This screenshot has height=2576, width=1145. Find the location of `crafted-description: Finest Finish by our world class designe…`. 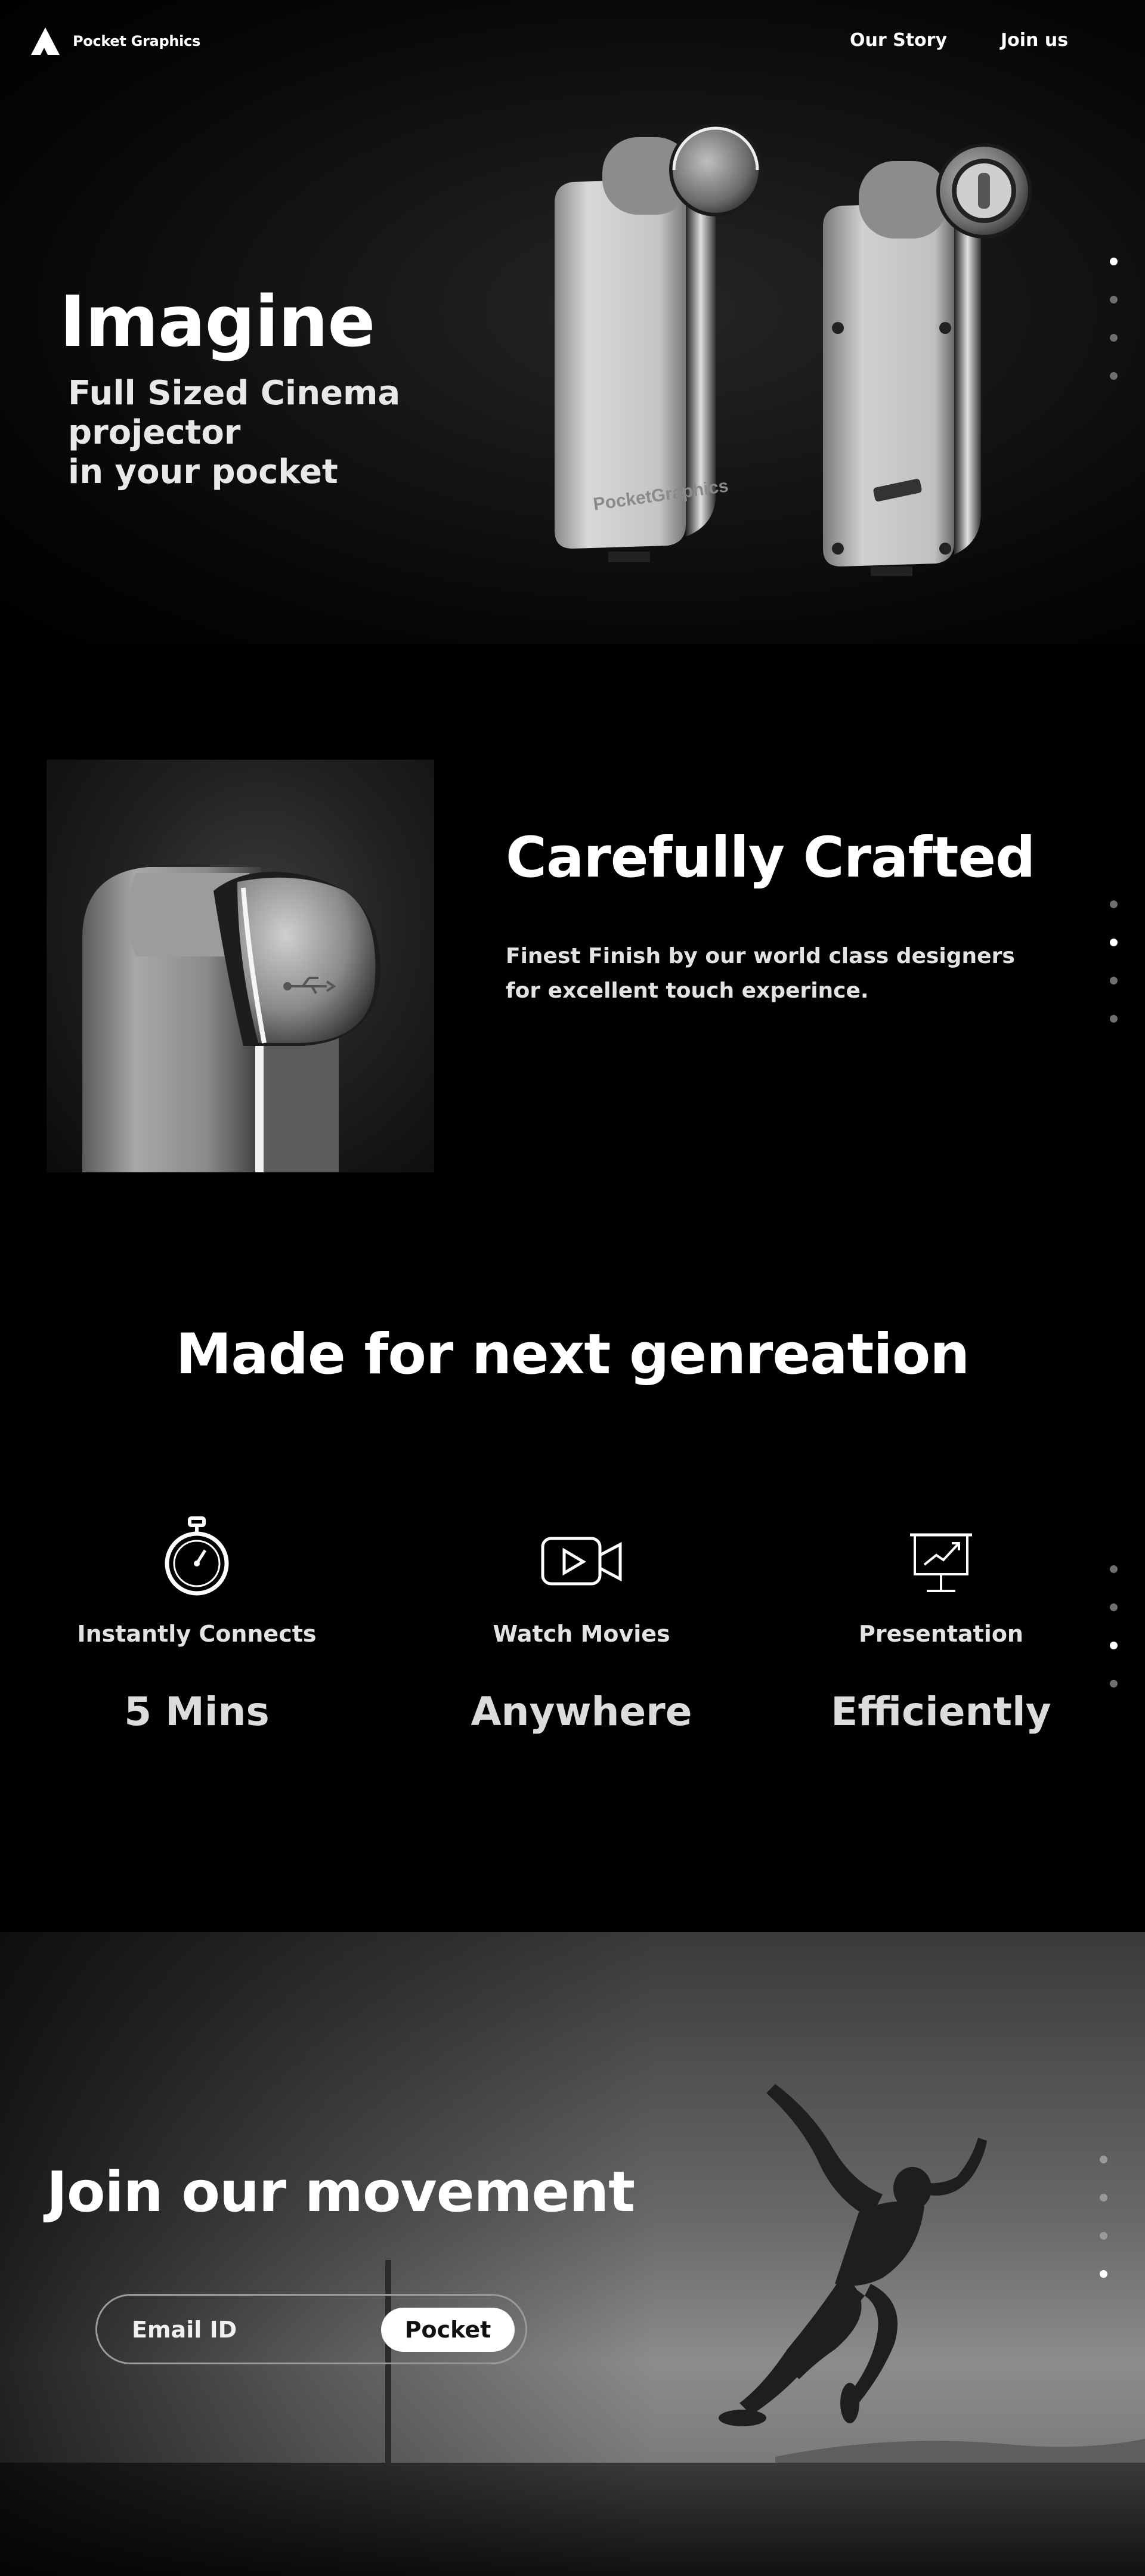

crafted-description: Finest Finish by our world class designe… is located at coordinates (760, 974).